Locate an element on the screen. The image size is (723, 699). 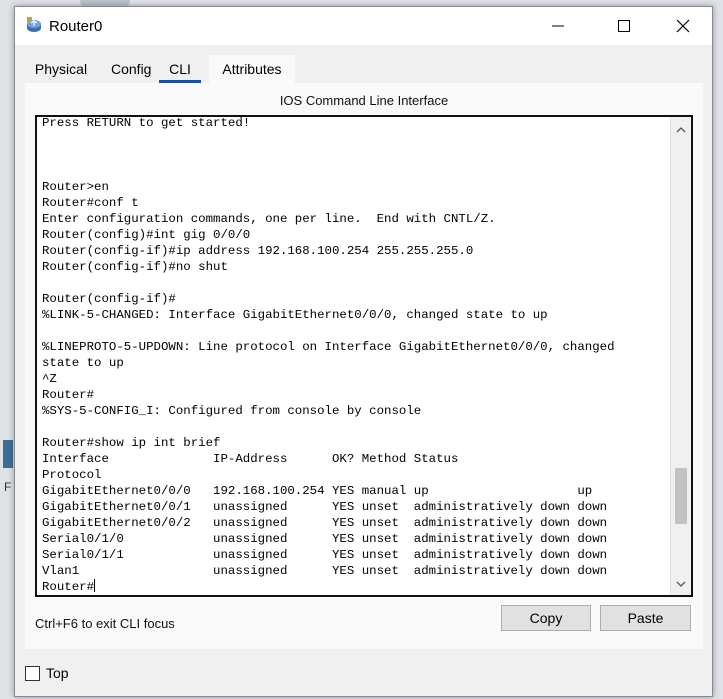
close-button is located at coordinates (683, 26).